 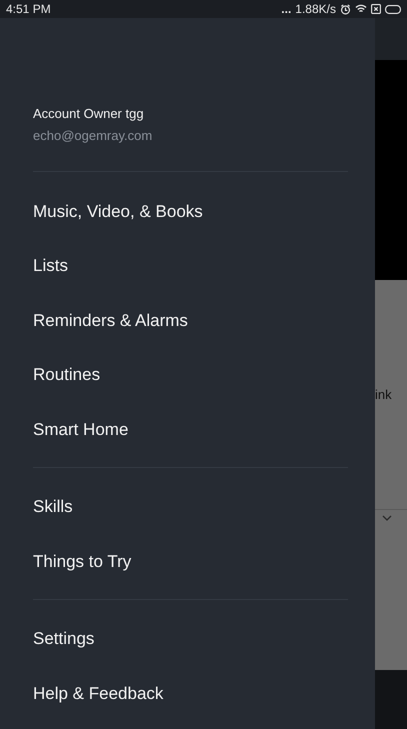 What do you see at coordinates (28, 9) in the screenshot?
I see `status-time: 4:51 PM` at bounding box center [28, 9].